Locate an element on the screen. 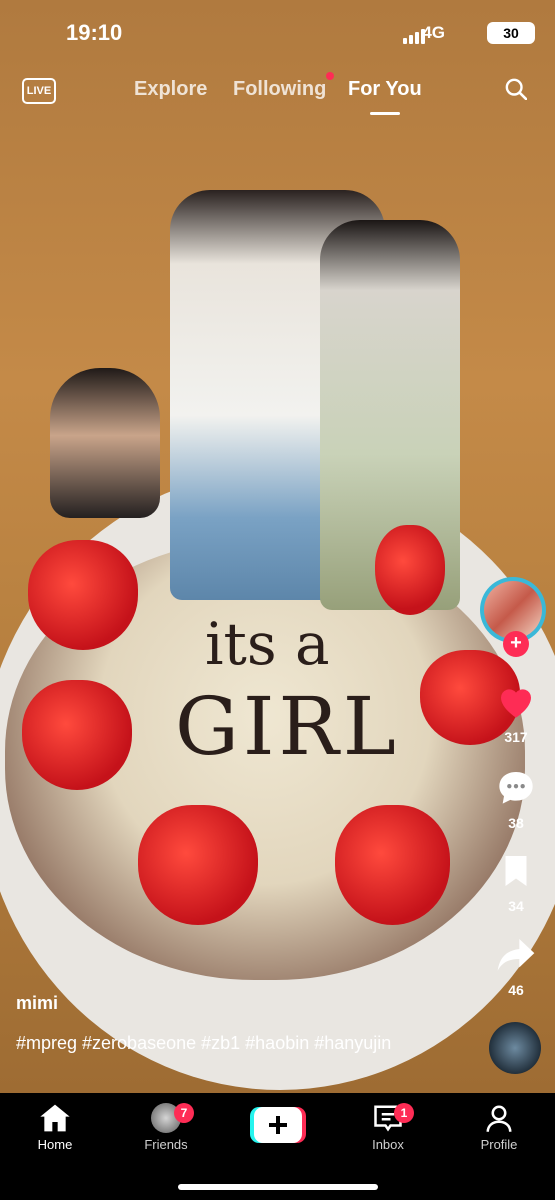  nav-friends-label: Friends is located at coordinates (166, 1144).